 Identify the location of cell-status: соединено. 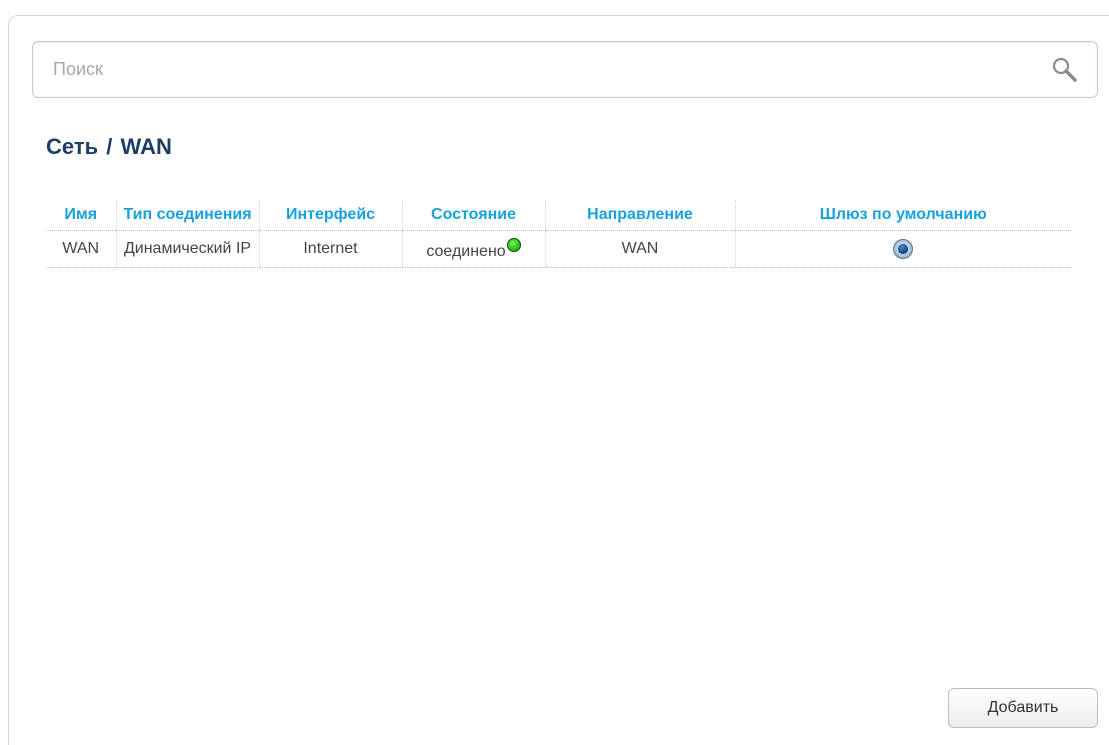
(473, 249).